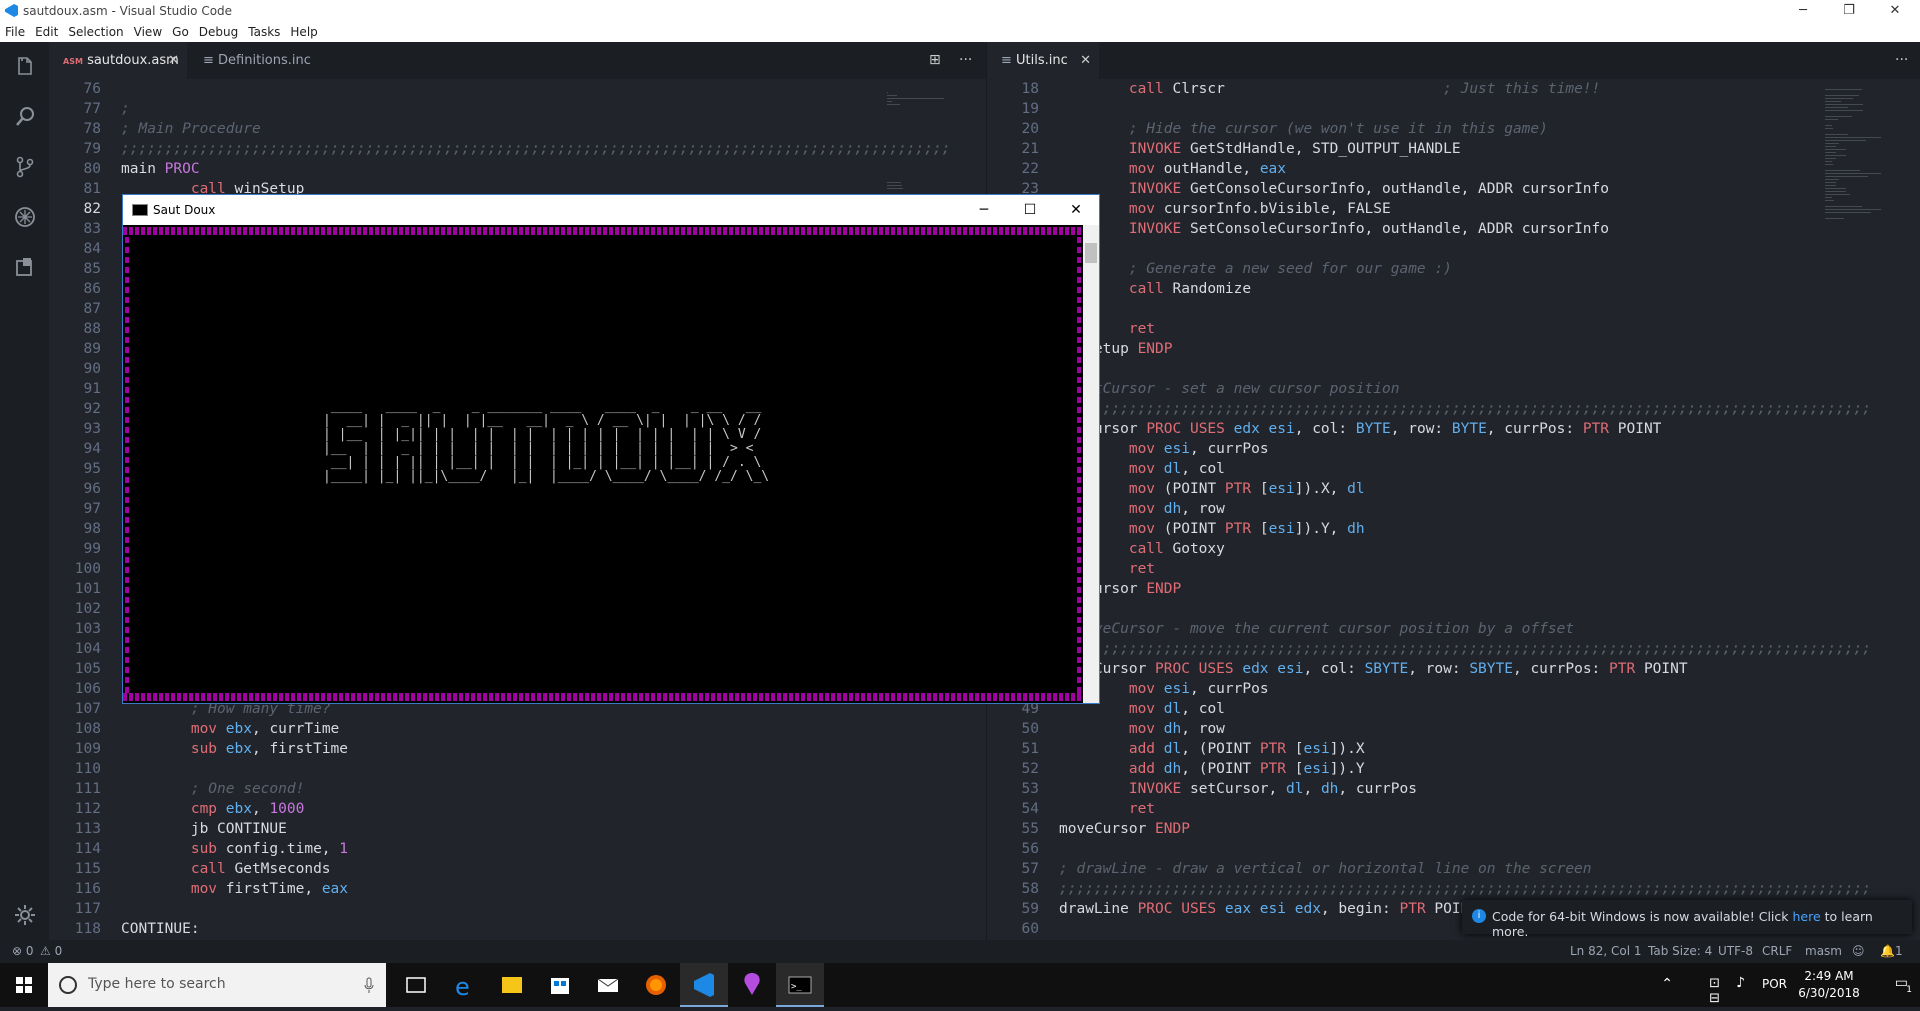 This screenshot has height=1011, width=1920. Describe the element at coordinates (1803, 11) in the screenshot. I see `minimize-button: ─` at that location.